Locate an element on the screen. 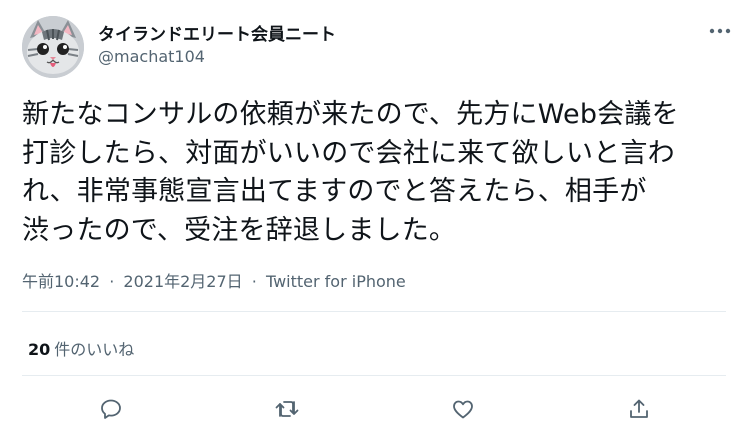 The image size is (748, 436). likes-count-link: 20 件のいいね is located at coordinates (81, 348).